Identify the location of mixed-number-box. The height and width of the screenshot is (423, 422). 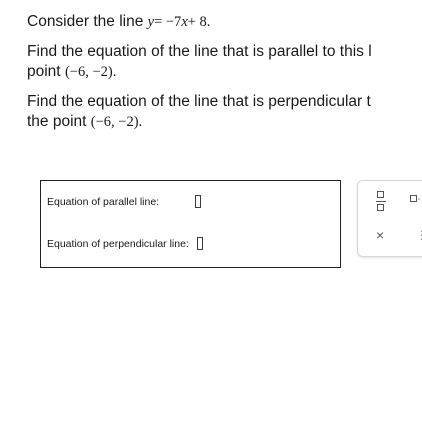
(413, 198).